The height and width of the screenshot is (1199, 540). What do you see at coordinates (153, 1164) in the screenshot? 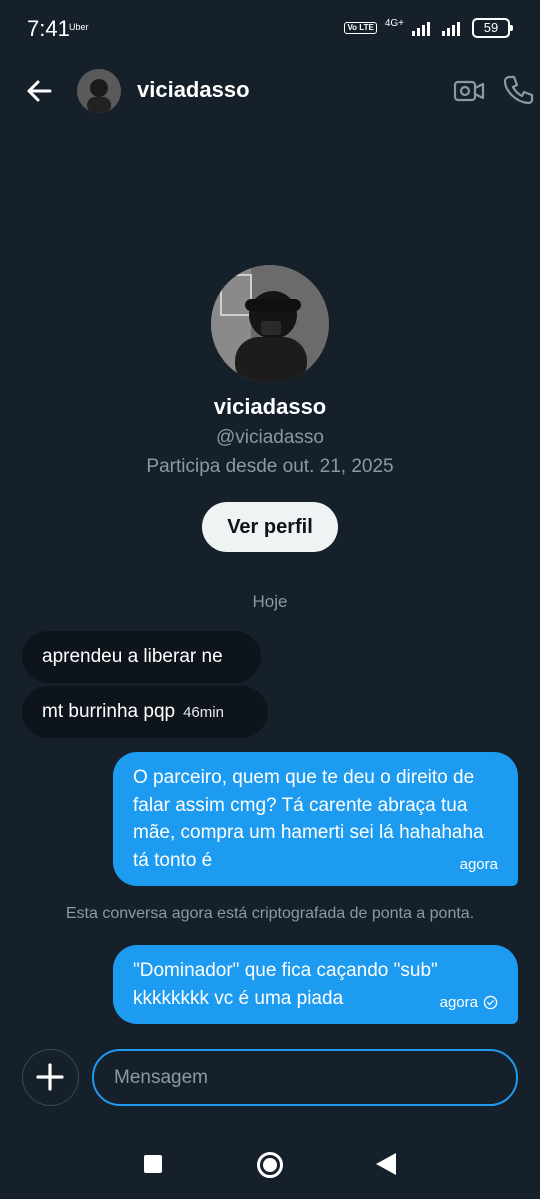
I see `recents-button` at bounding box center [153, 1164].